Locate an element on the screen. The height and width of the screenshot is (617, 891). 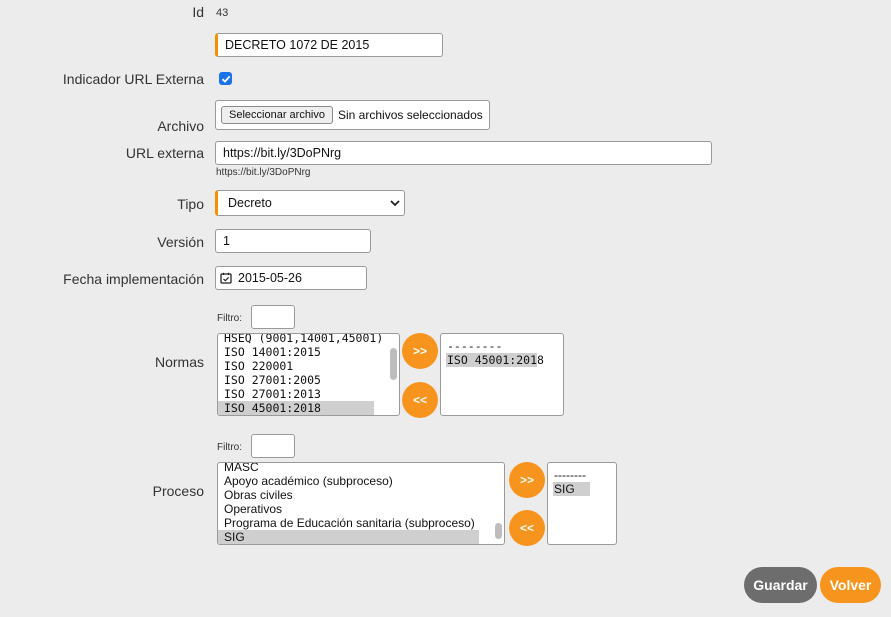
external-url-indicator-label: Indicador URL Externa is located at coordinates (133, 79).